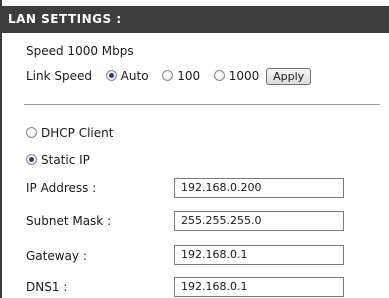 This screenshot has height=298, width=389. Describe the element at coordinates (31, 159) in the screenshot. I see `static-ip-radio` at that location.